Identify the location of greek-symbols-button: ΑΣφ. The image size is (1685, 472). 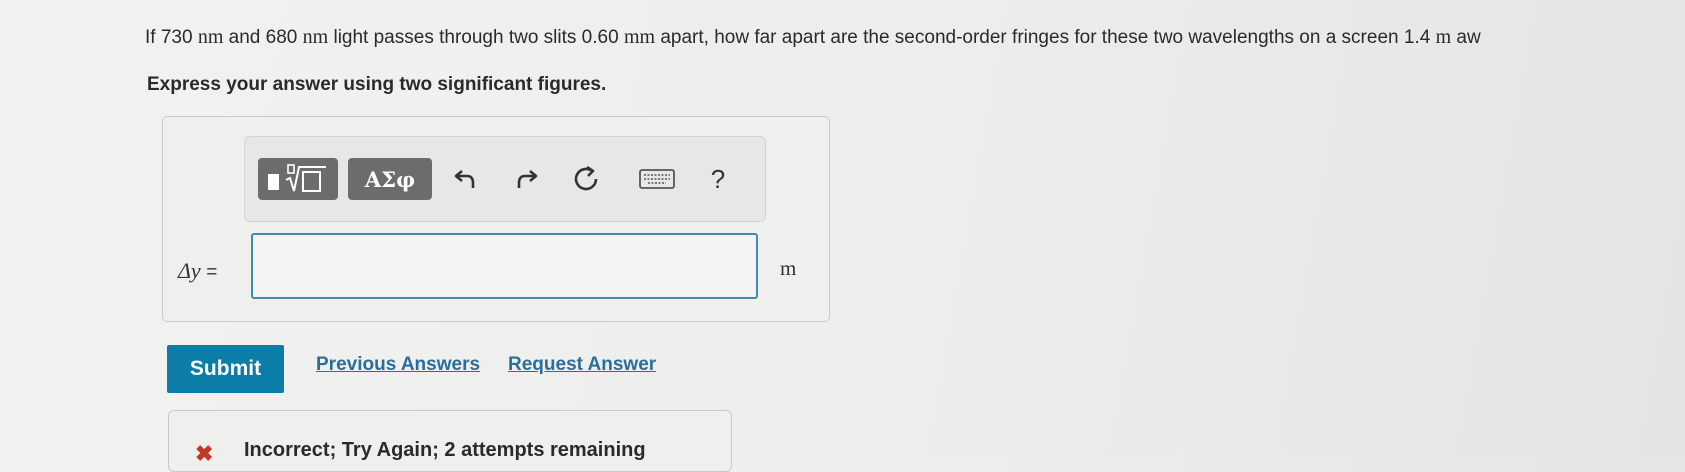
(390, 179).